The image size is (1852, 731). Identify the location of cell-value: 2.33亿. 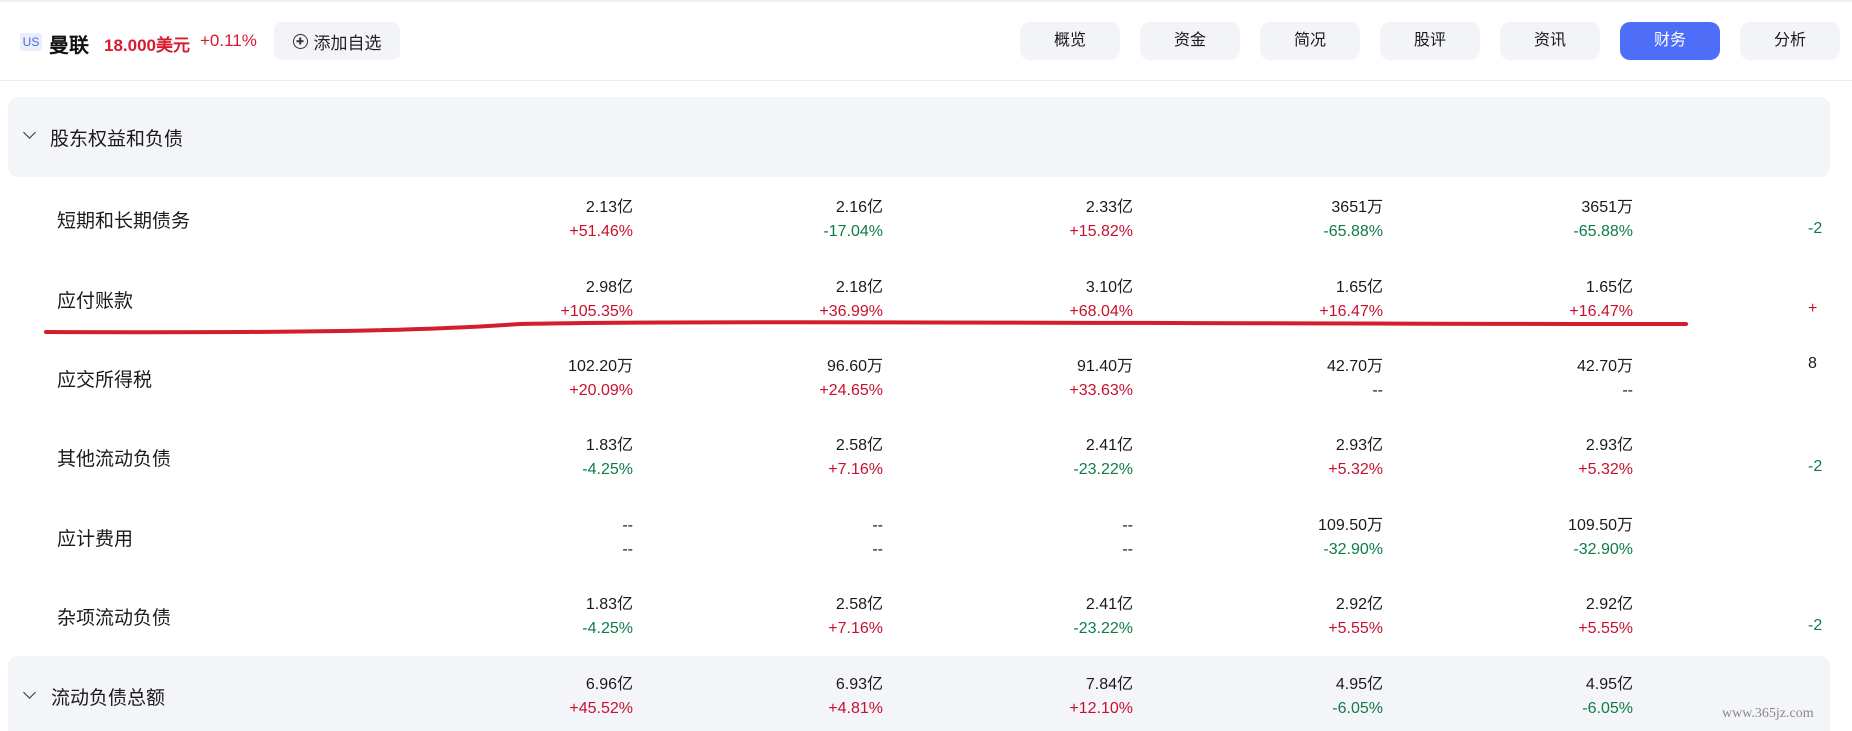
(1109, 207).